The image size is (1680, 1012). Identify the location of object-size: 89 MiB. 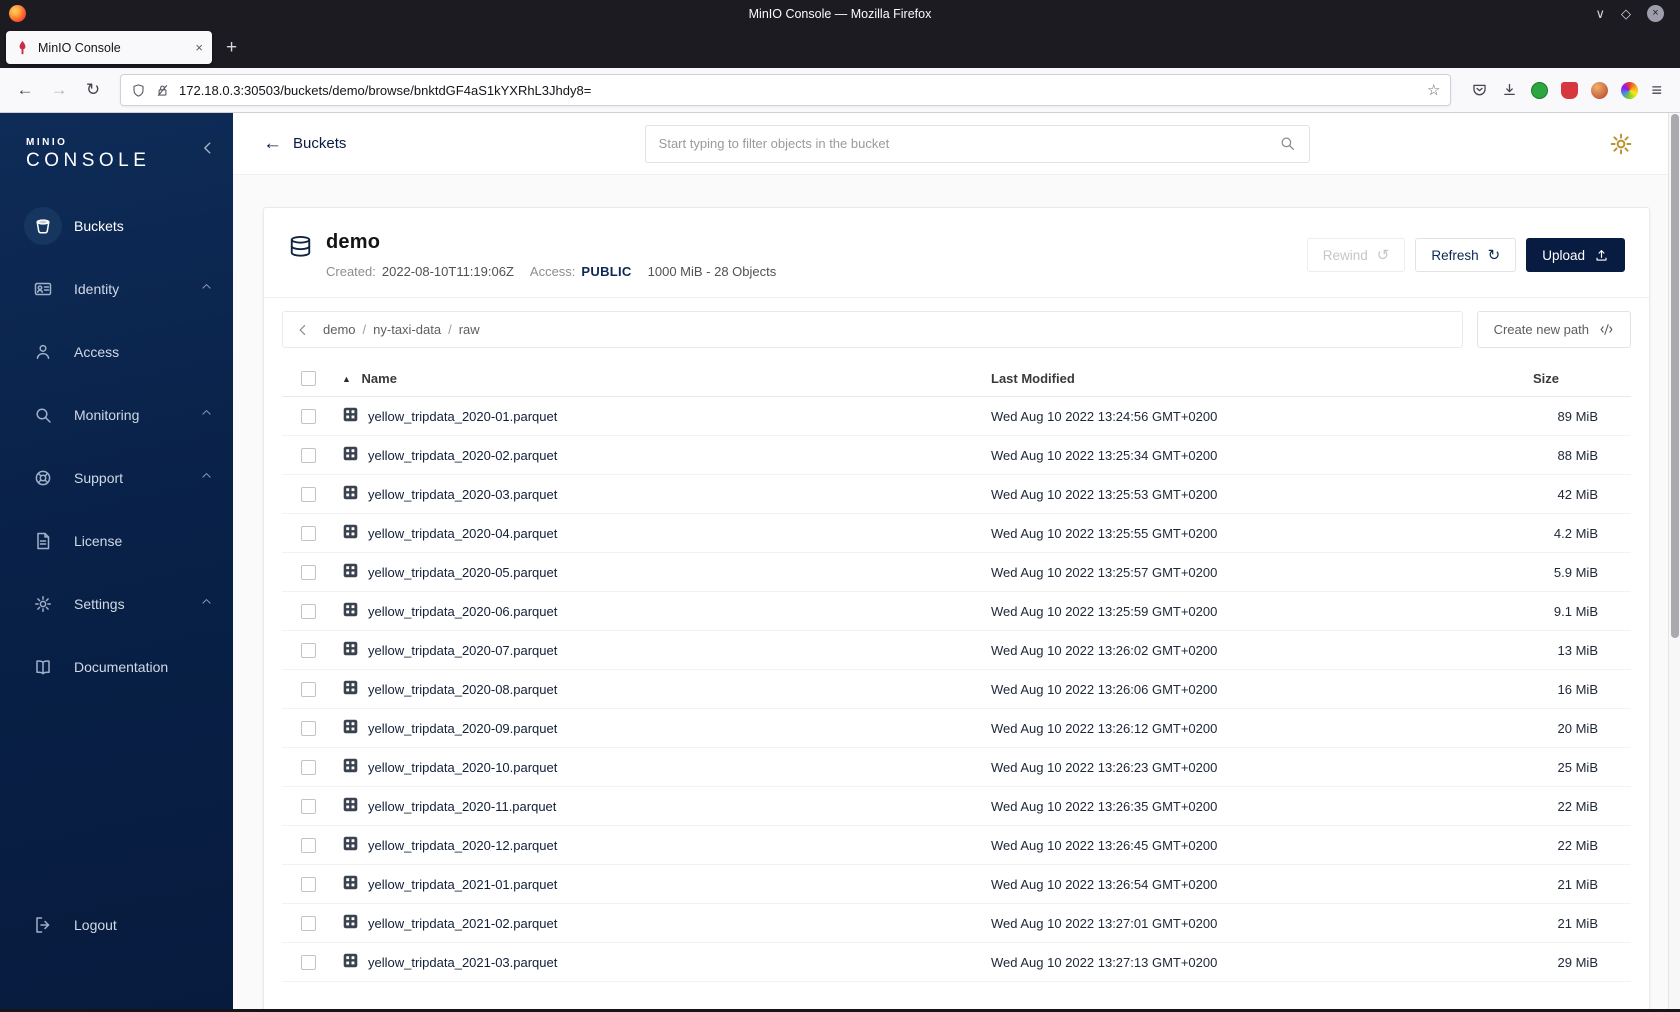
(1578, 416).